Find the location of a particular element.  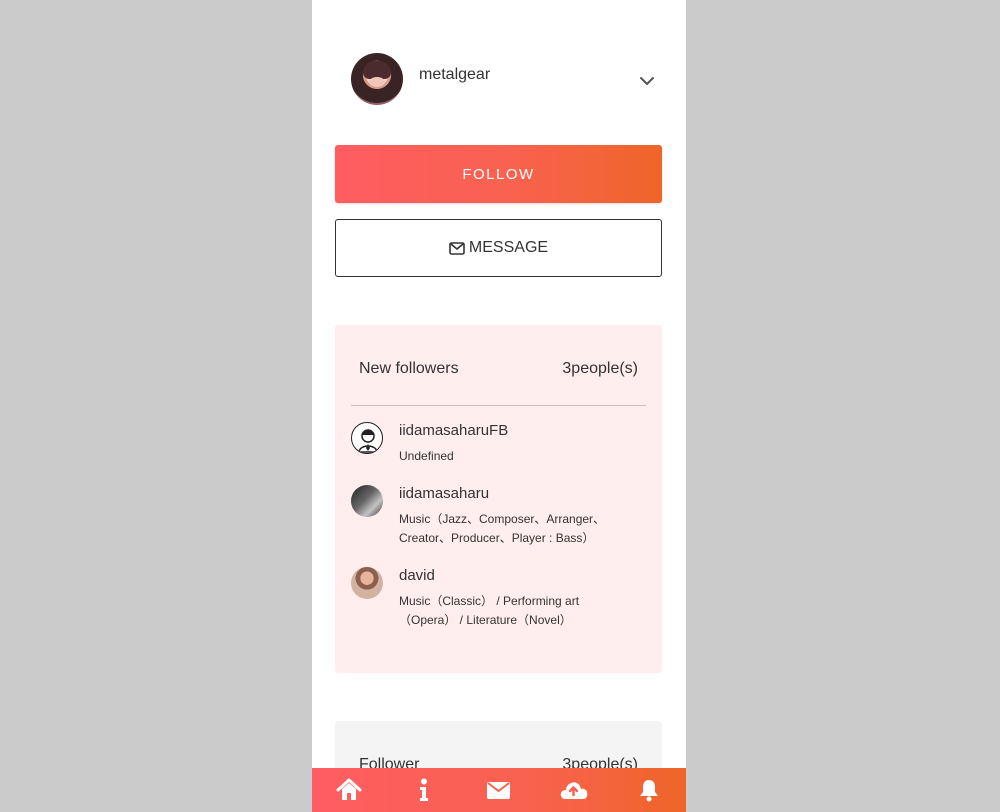

follower-description: Undefined is located at coordinates (426, 456).